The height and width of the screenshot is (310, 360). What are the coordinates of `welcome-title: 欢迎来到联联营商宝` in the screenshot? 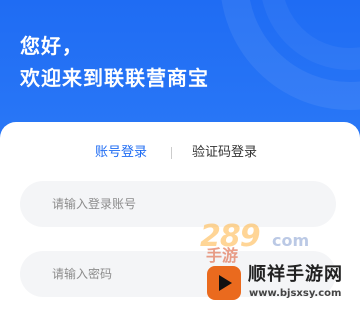 It's located at (114, 78).